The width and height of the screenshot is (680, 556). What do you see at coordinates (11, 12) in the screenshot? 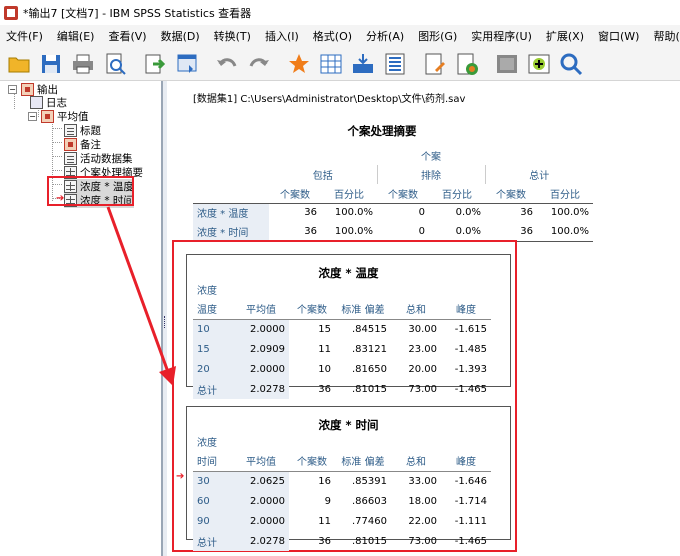
I see `app-icon` at bounding box center [11, 12].